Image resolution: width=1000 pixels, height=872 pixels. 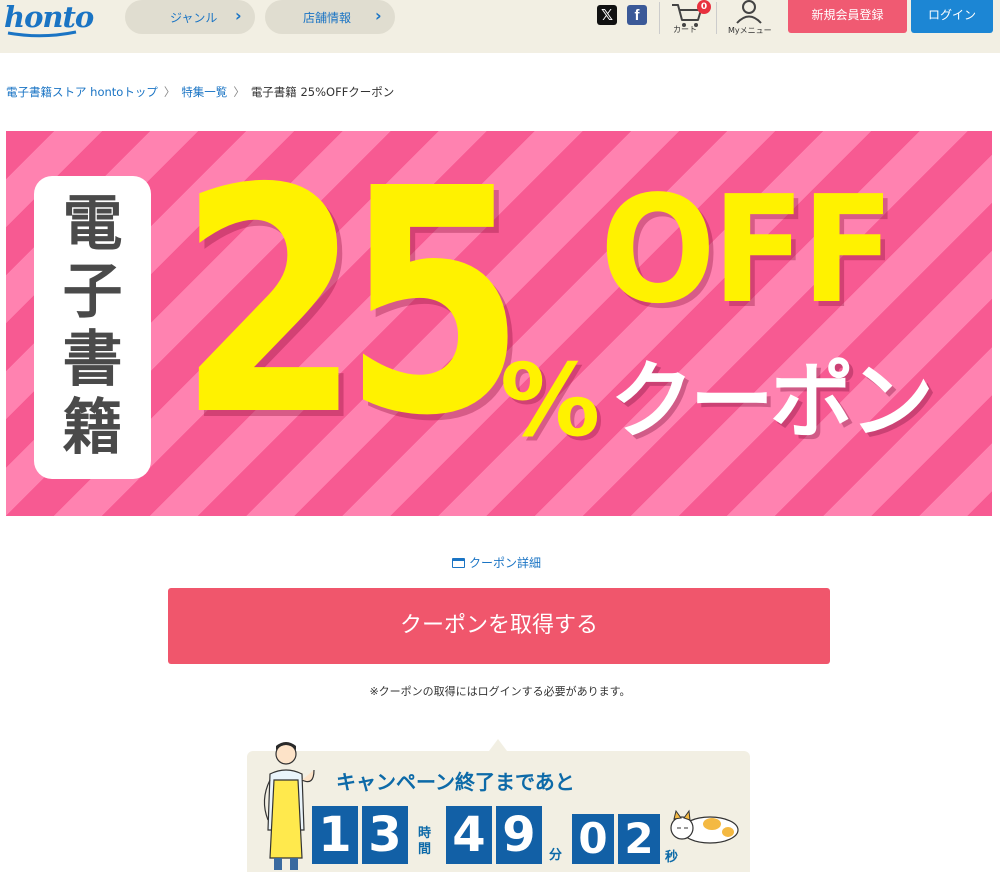 What do you see at coordinates (556, 855) in the screenshot?
I see `countdown-minutes-unit: 分` at bounding box center [556, 855].